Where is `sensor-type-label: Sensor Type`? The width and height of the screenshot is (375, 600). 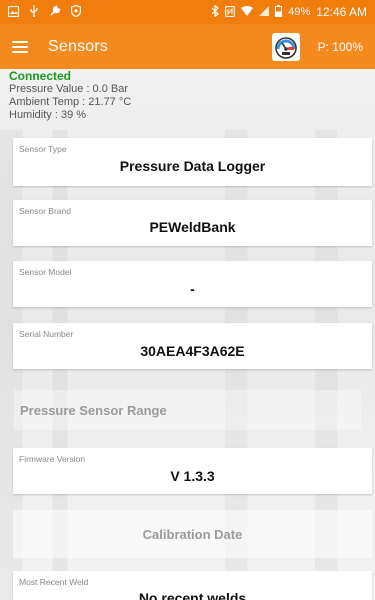
sensor-type-label: Sensor Type is located at coordinates (43, 149).